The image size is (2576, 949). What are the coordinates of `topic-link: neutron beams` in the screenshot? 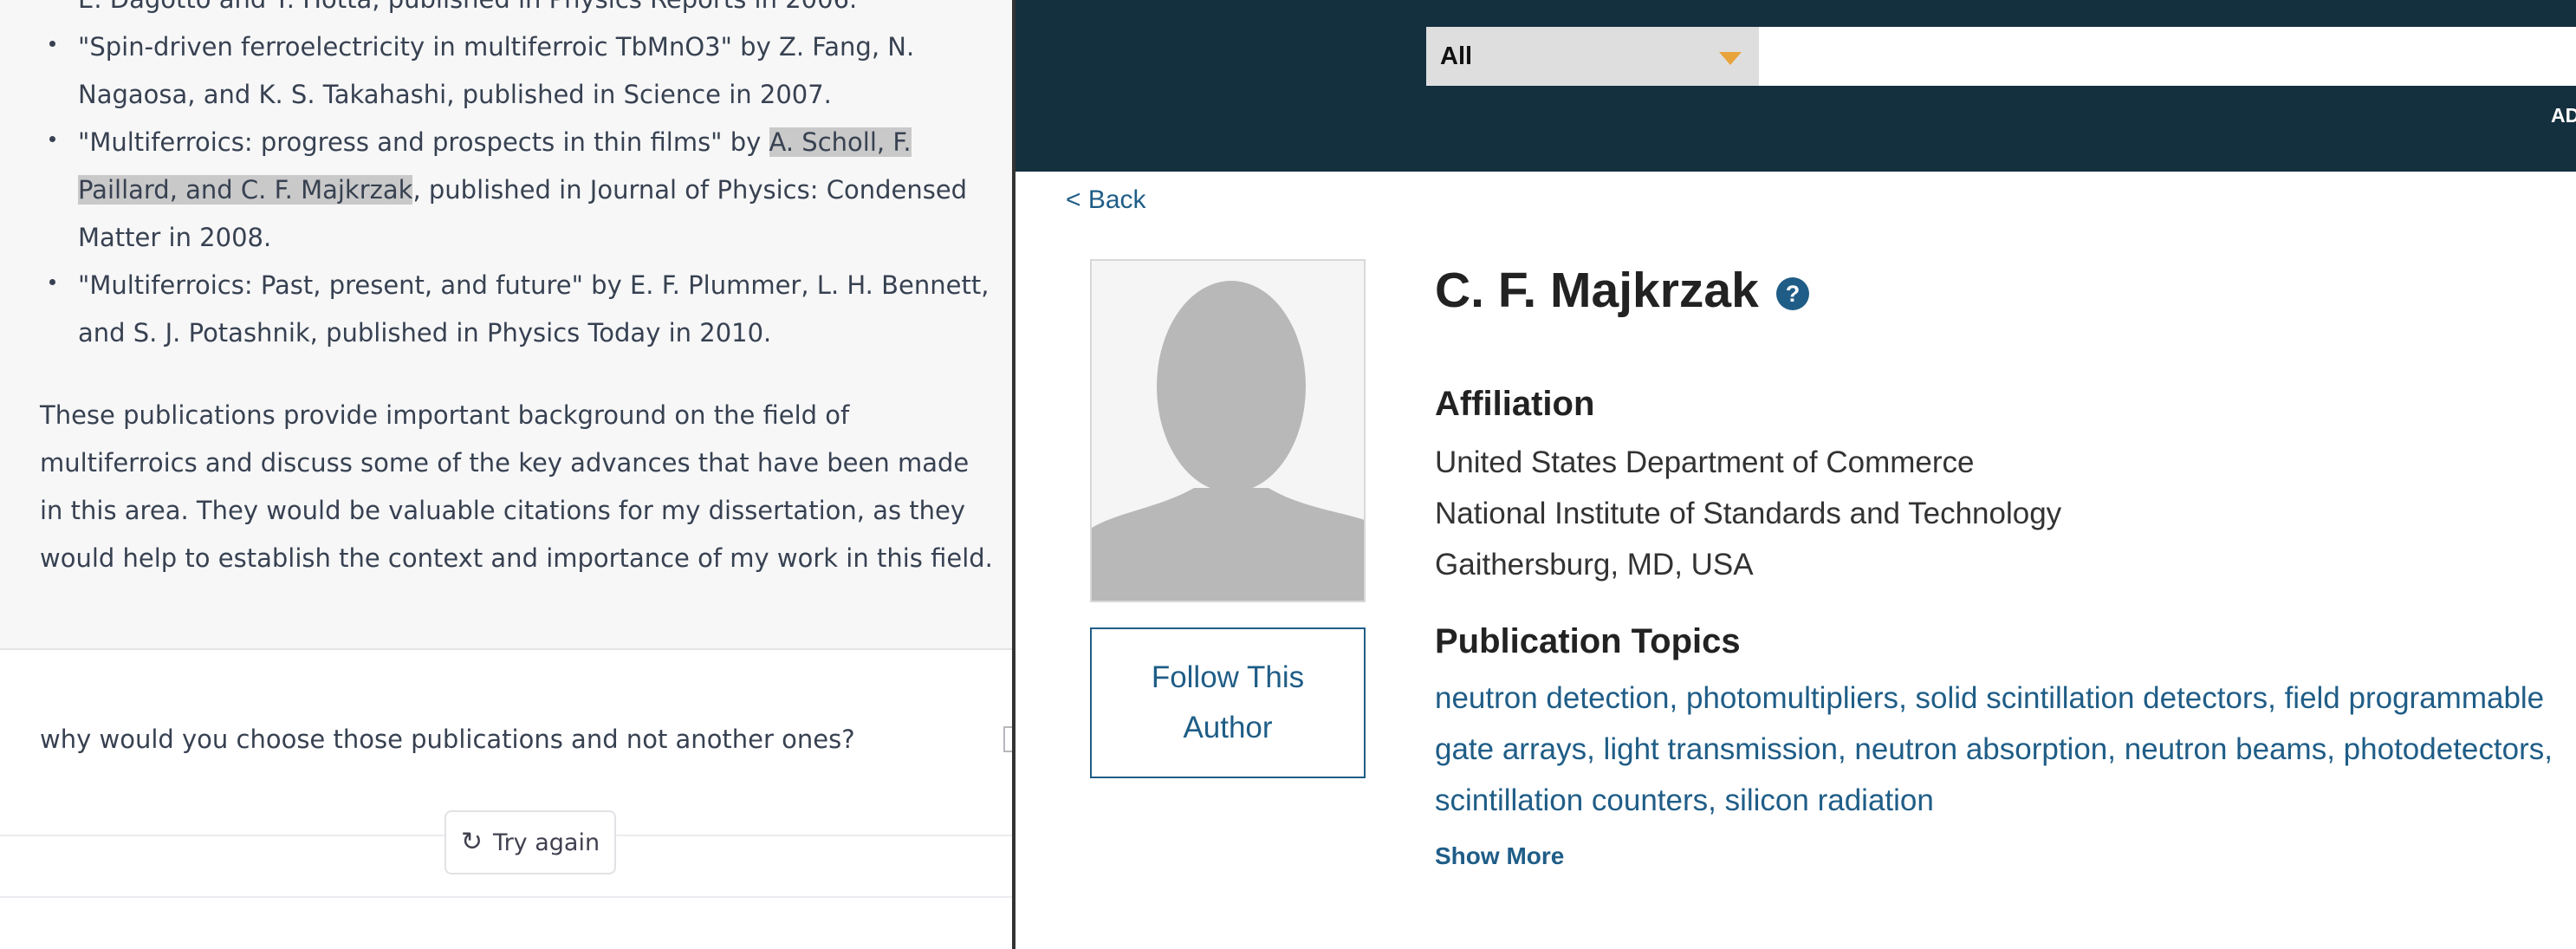 It's located at (2225, 749).